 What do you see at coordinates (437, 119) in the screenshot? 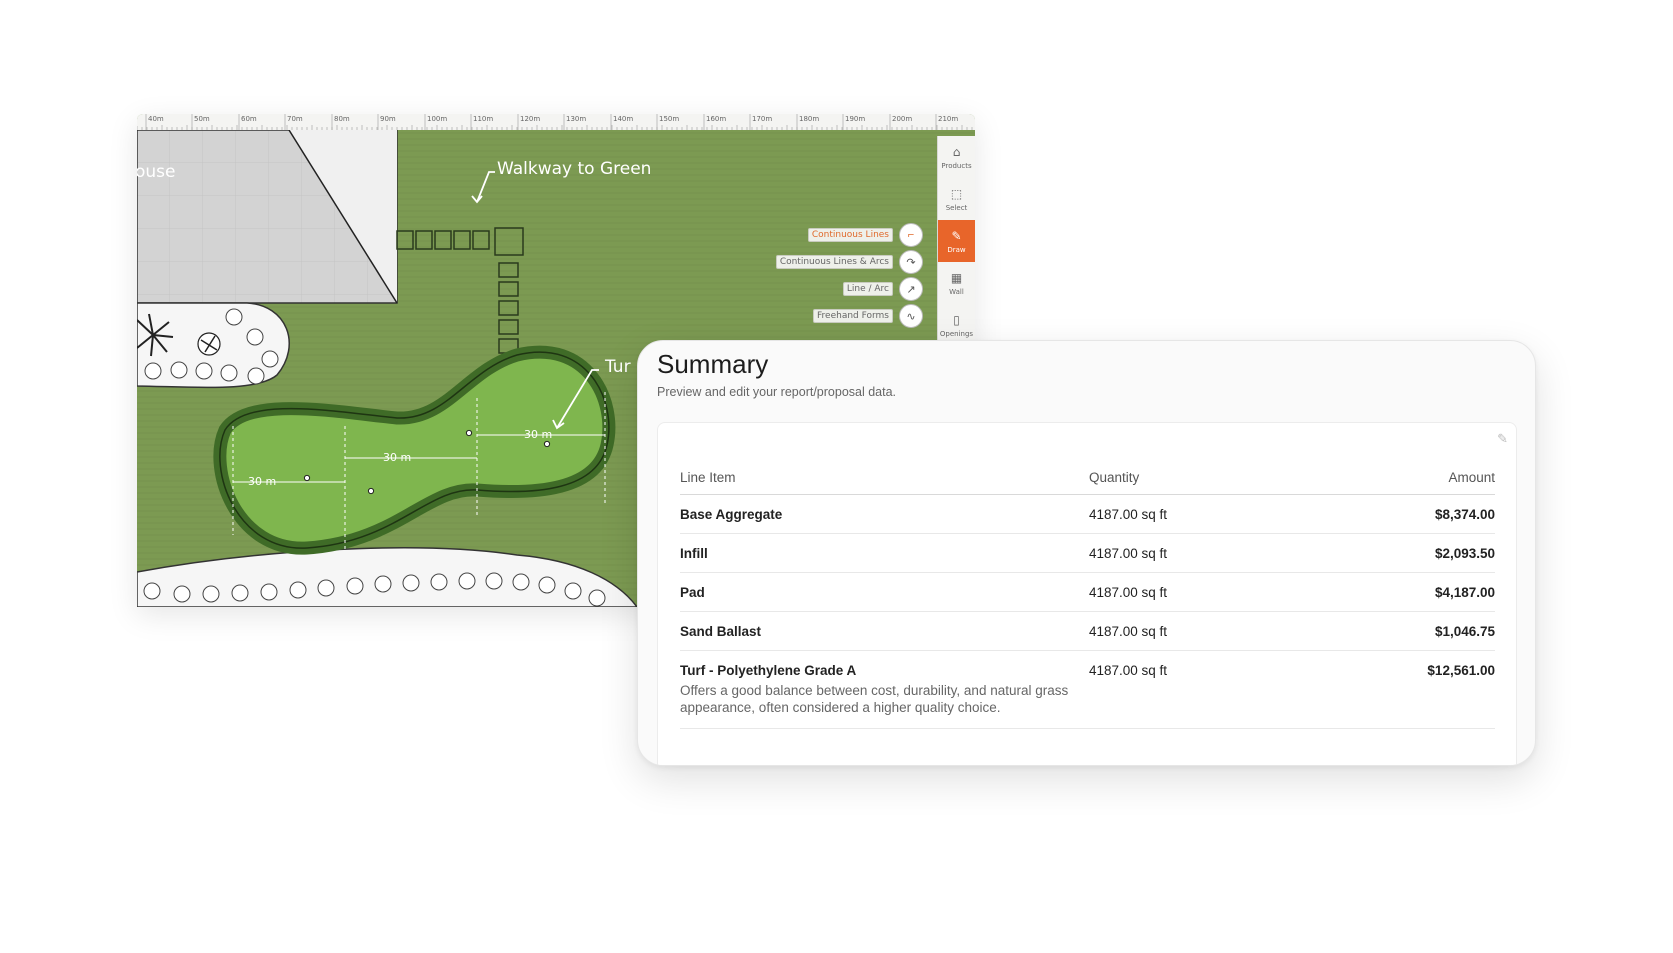
I see `ruler-label: 100m` at bounding box center [437, 119].